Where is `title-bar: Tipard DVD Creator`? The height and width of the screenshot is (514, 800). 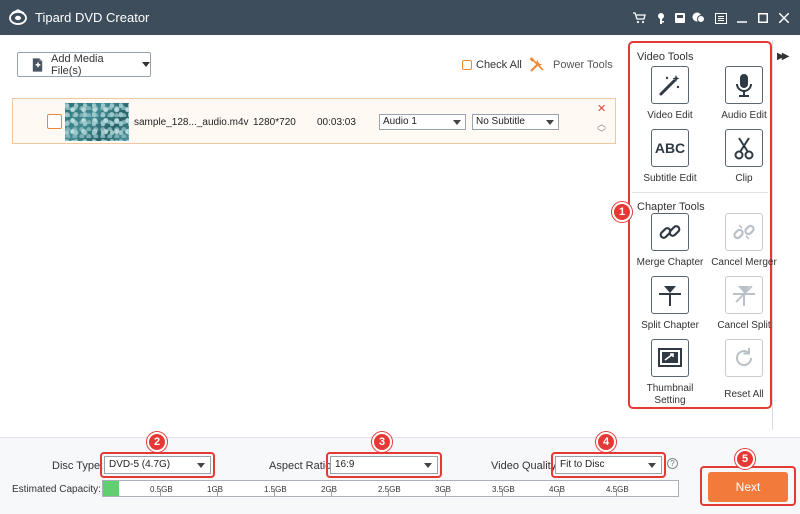
title-bar: Tipard DVD Creator is located at coordinates (400, 17).